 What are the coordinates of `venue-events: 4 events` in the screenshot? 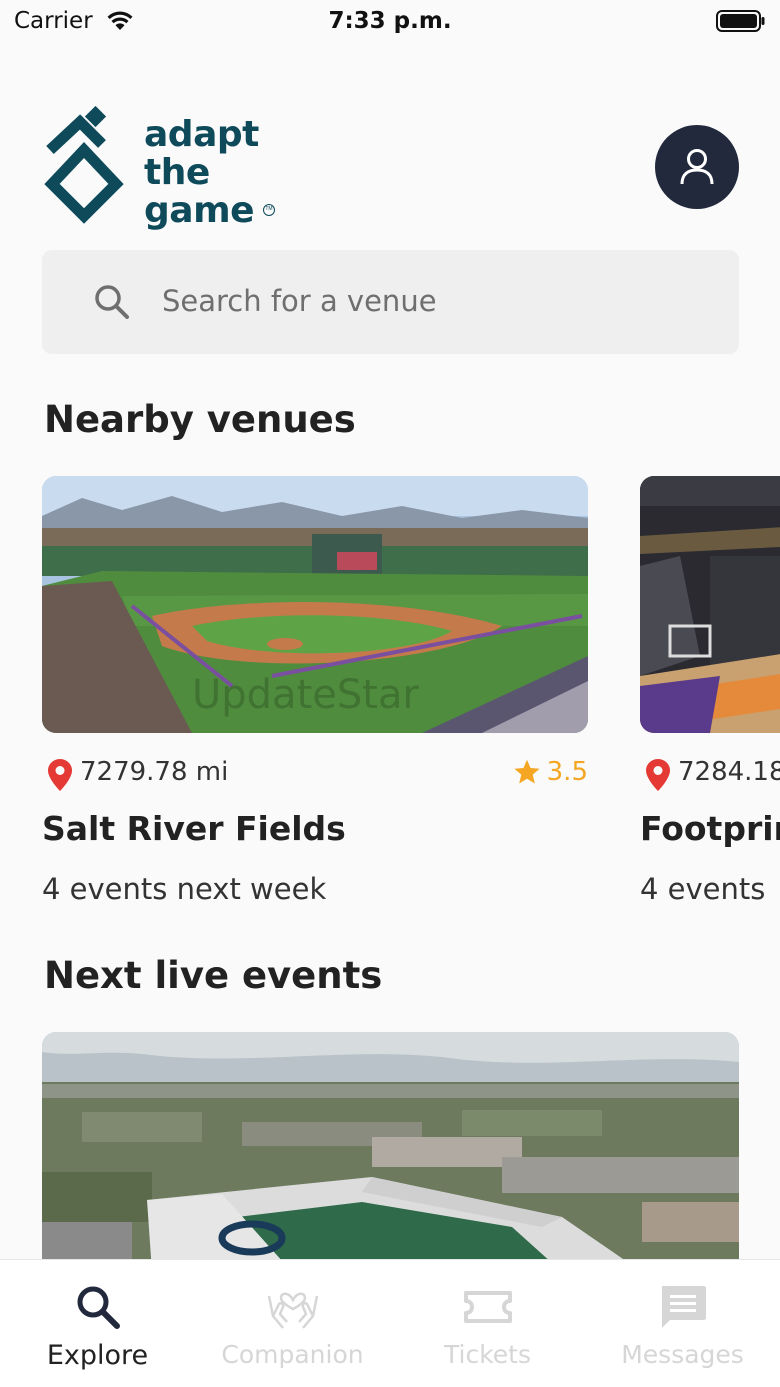 It's located at (703, 889).